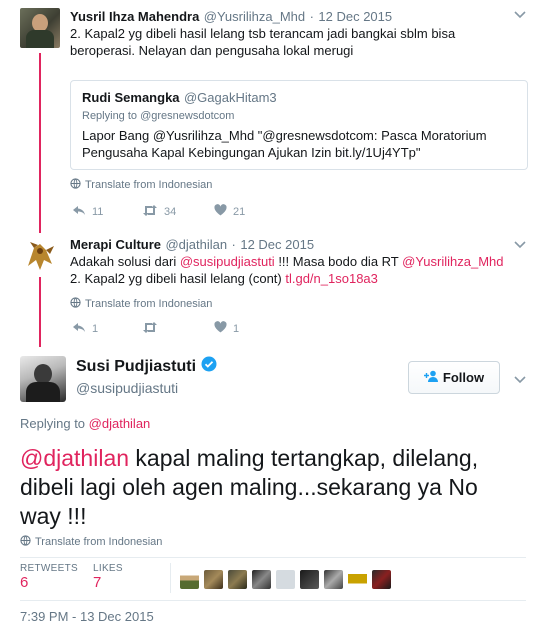 This screenshot has height=629, width=547. What do you see at coordinates (125, 261) in the screenshot?
I see `text-segment: Adakah solusi dari` at bounding box center [125, 261].